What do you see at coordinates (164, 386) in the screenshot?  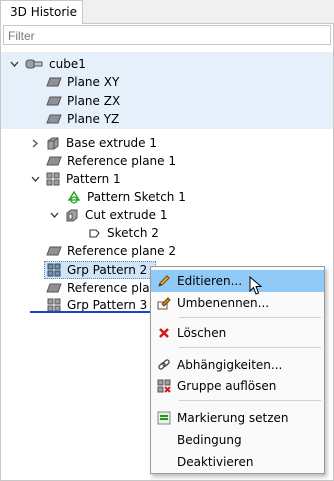 I see `ungroup-icon` at bounding box center [164, 386].